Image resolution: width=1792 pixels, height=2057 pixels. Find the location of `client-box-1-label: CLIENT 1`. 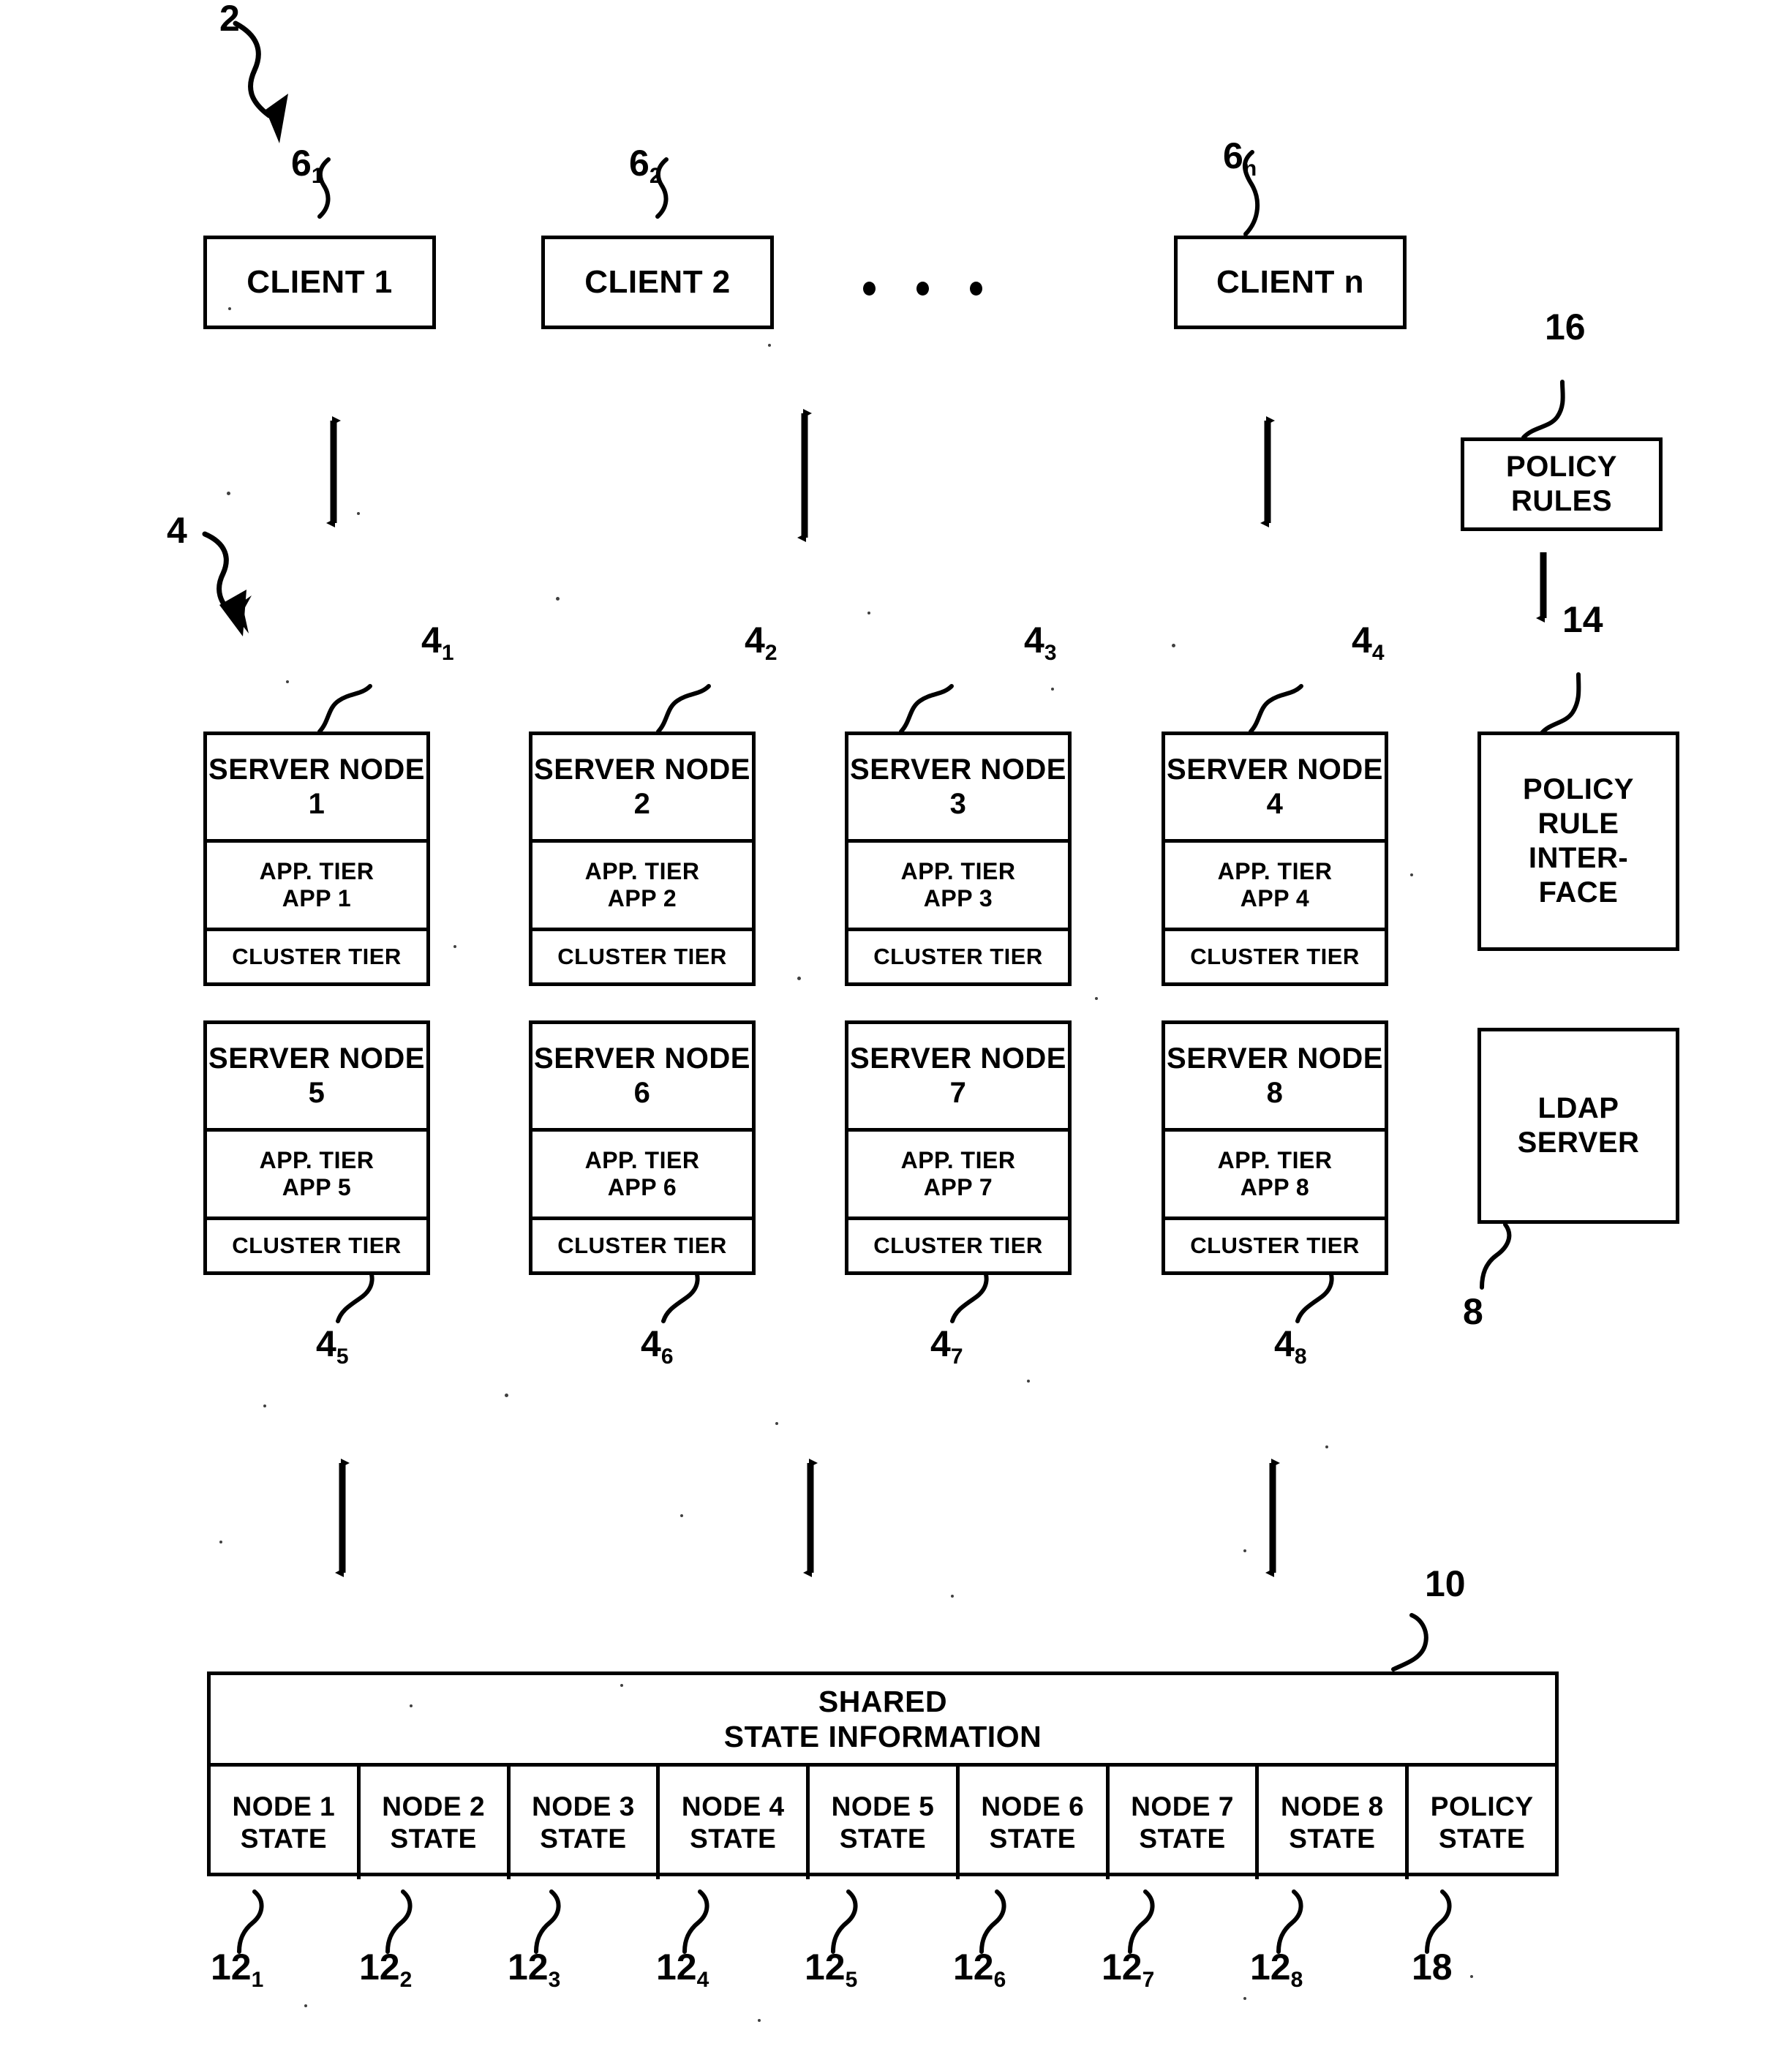

client-box-1-label: CLIENT 1 is located at coordinates (319, 282).